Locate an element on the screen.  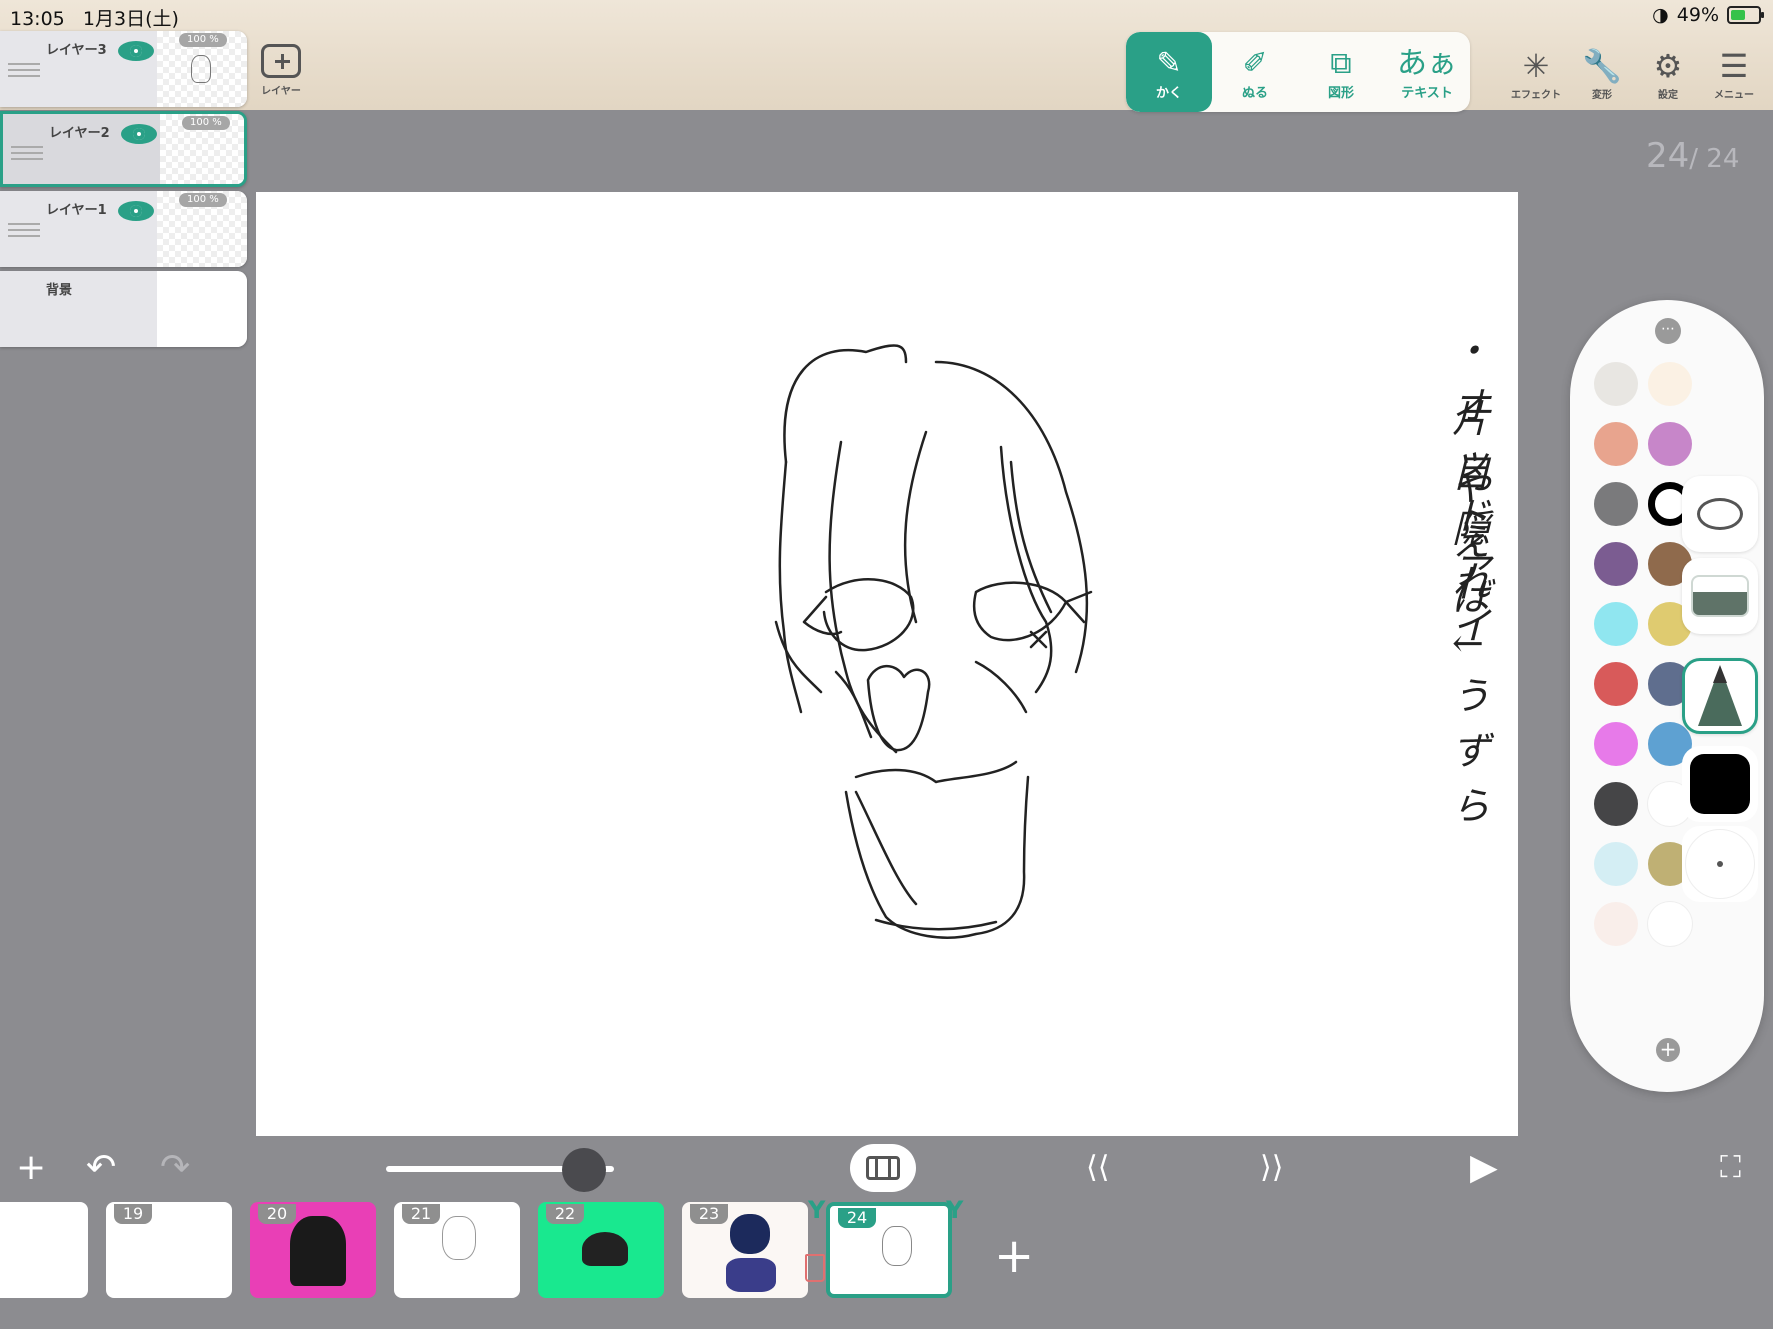
status-right: ◑ 49% is located at coordinates (1708, 15).